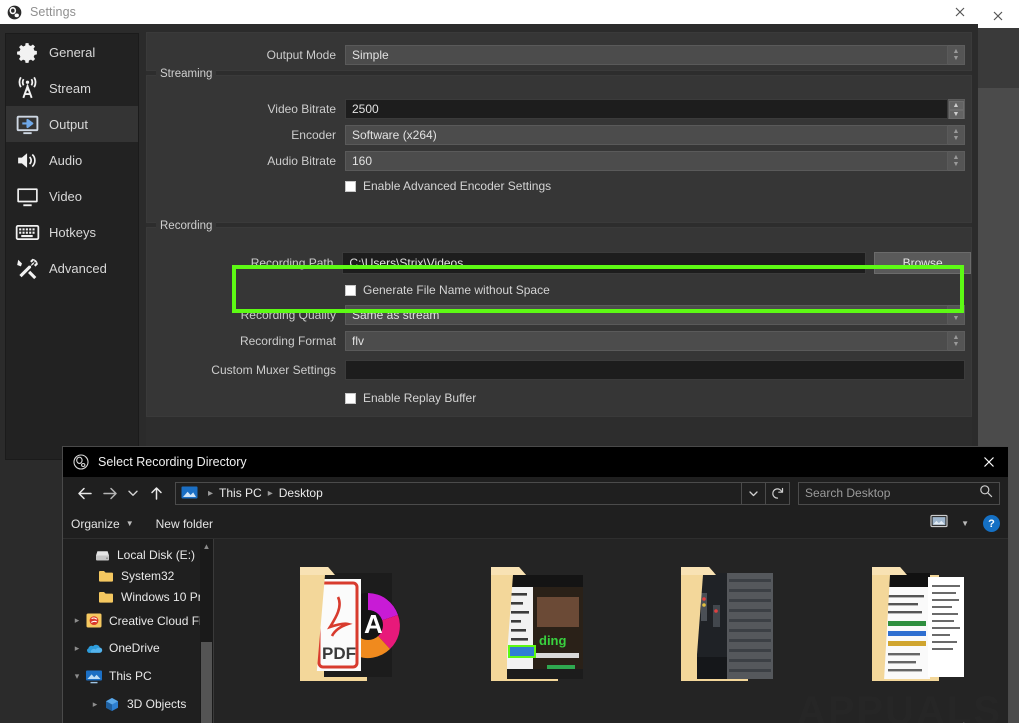 The width and height of the screenshot is (1019, 723). Describe the element at coordinates (138, 620) in the screenshot. I see `tree-item-creative-cloud-files: ▸ Creative Cloud Fil` at that location.